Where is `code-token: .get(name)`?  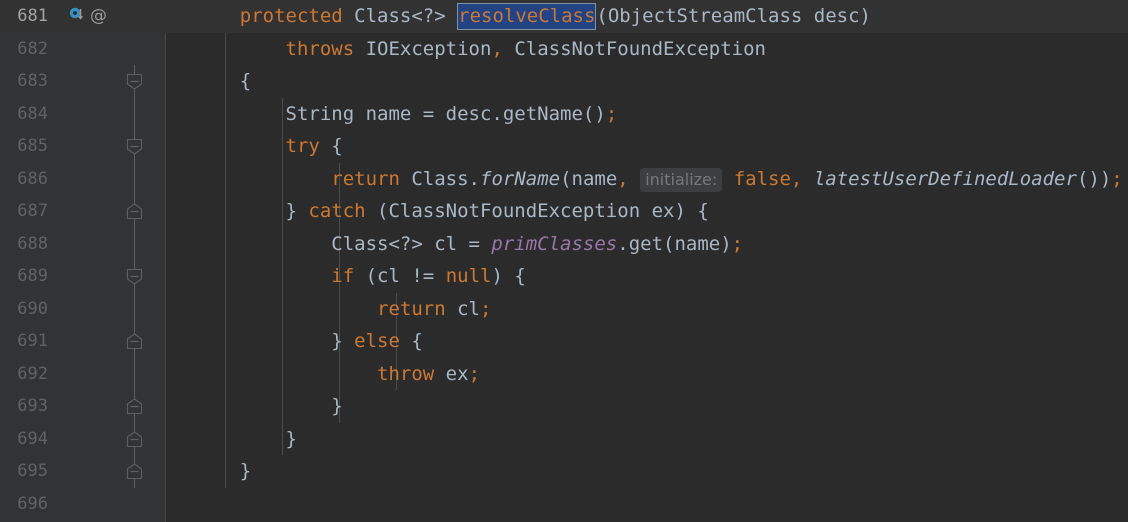 code-token: .get(name) is located at coordinates (674, 243).